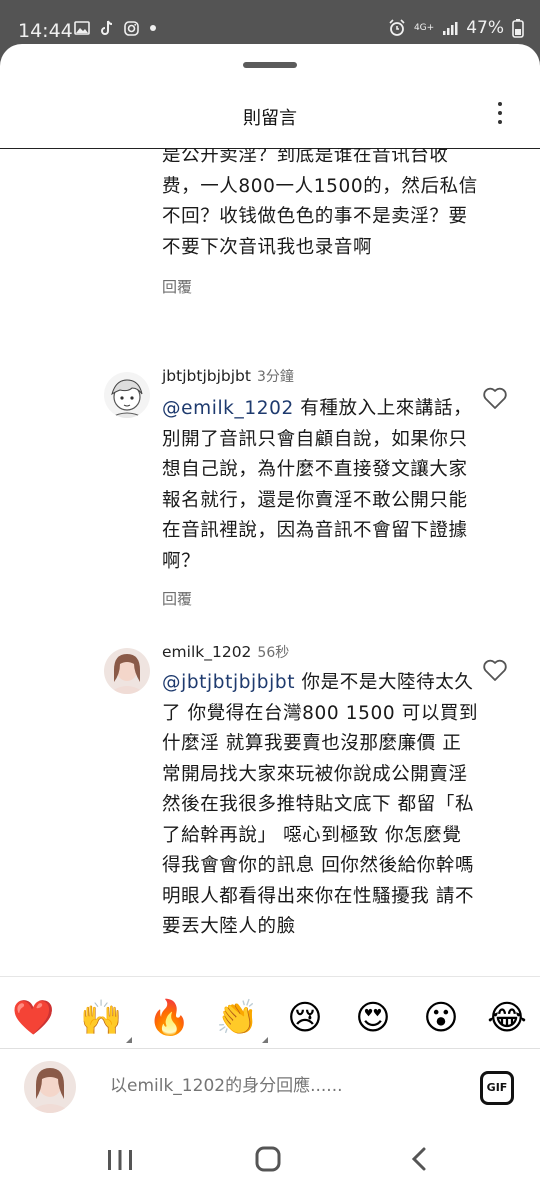 The image size is (540, 1200). I want to click on fire-emoji: 🔥, so click(169, 1018).